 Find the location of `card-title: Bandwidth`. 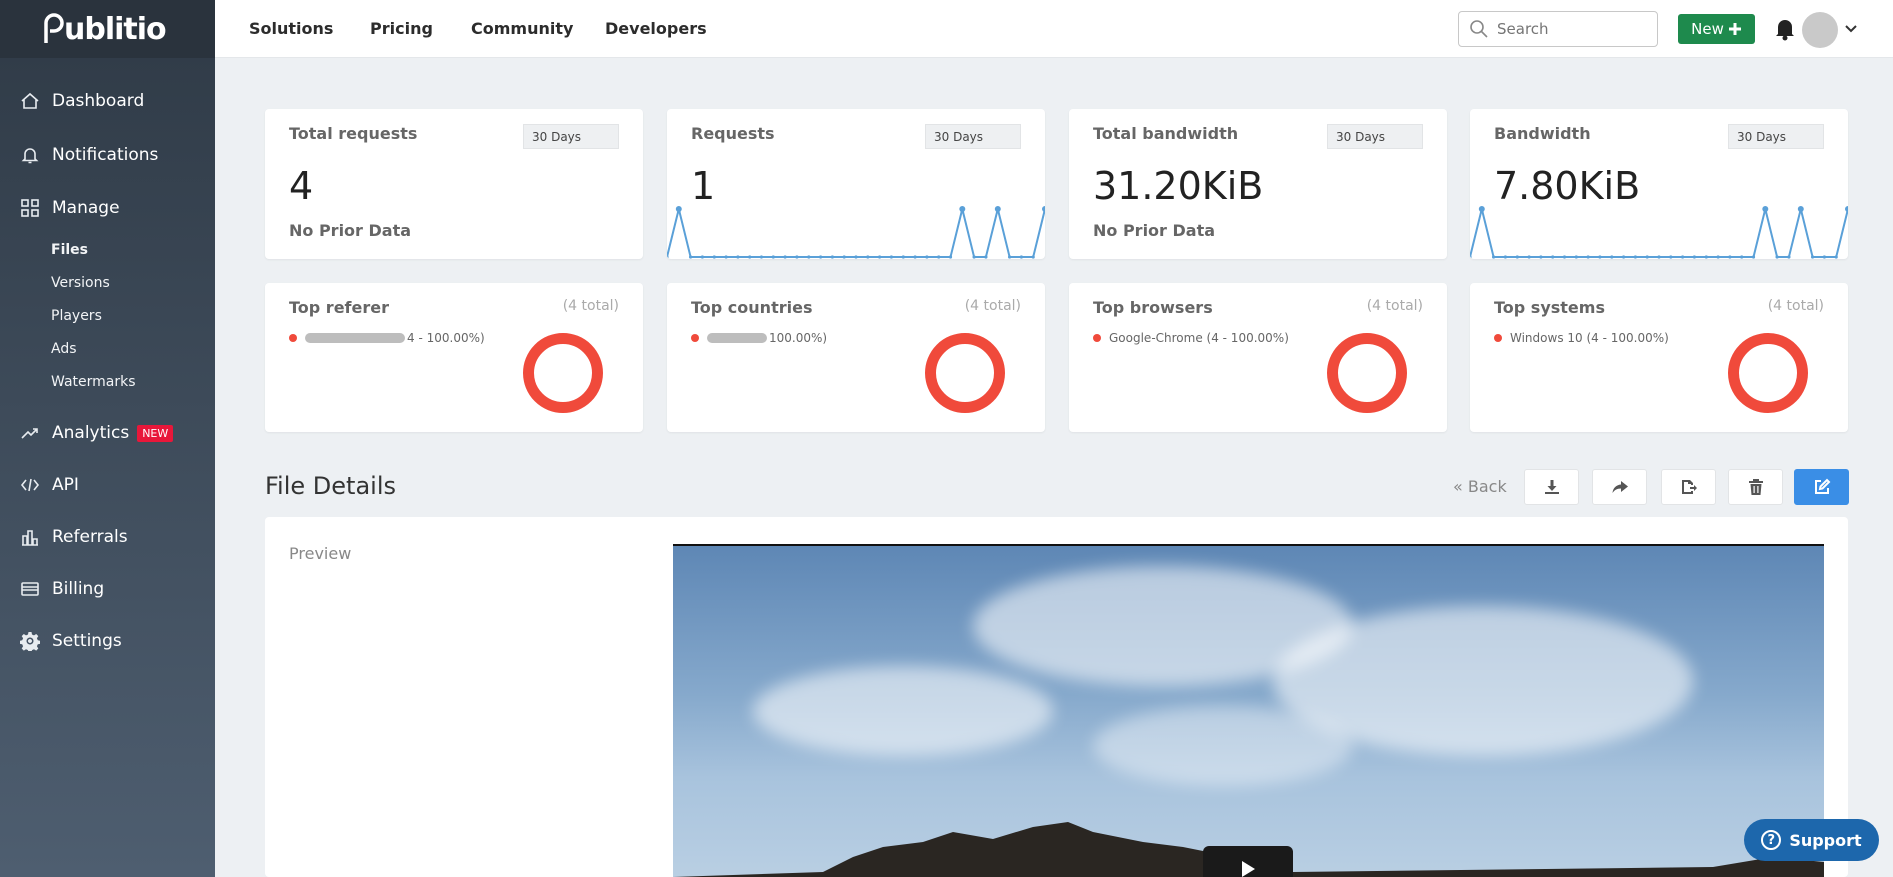

card-title: Bandwidth is located at coordinates (1542, 133).